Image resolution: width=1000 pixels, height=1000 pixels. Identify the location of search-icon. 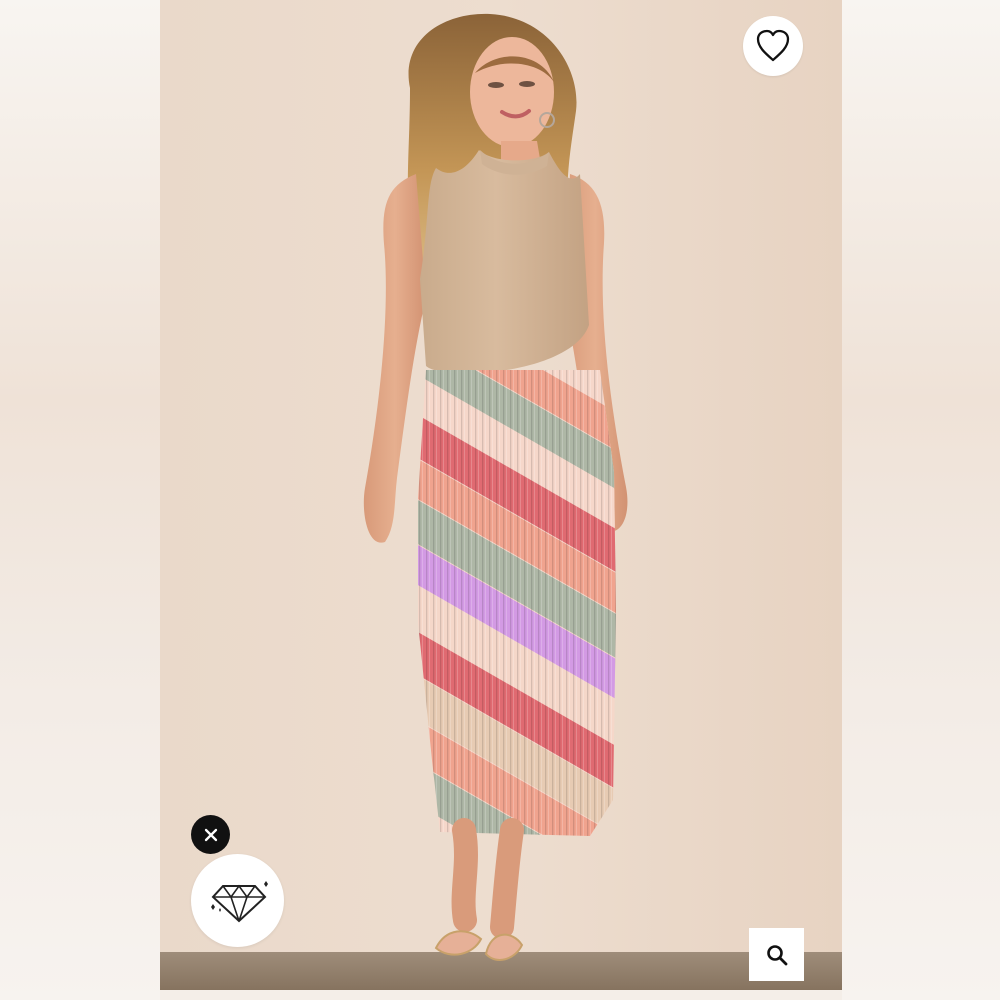
(776, 954).